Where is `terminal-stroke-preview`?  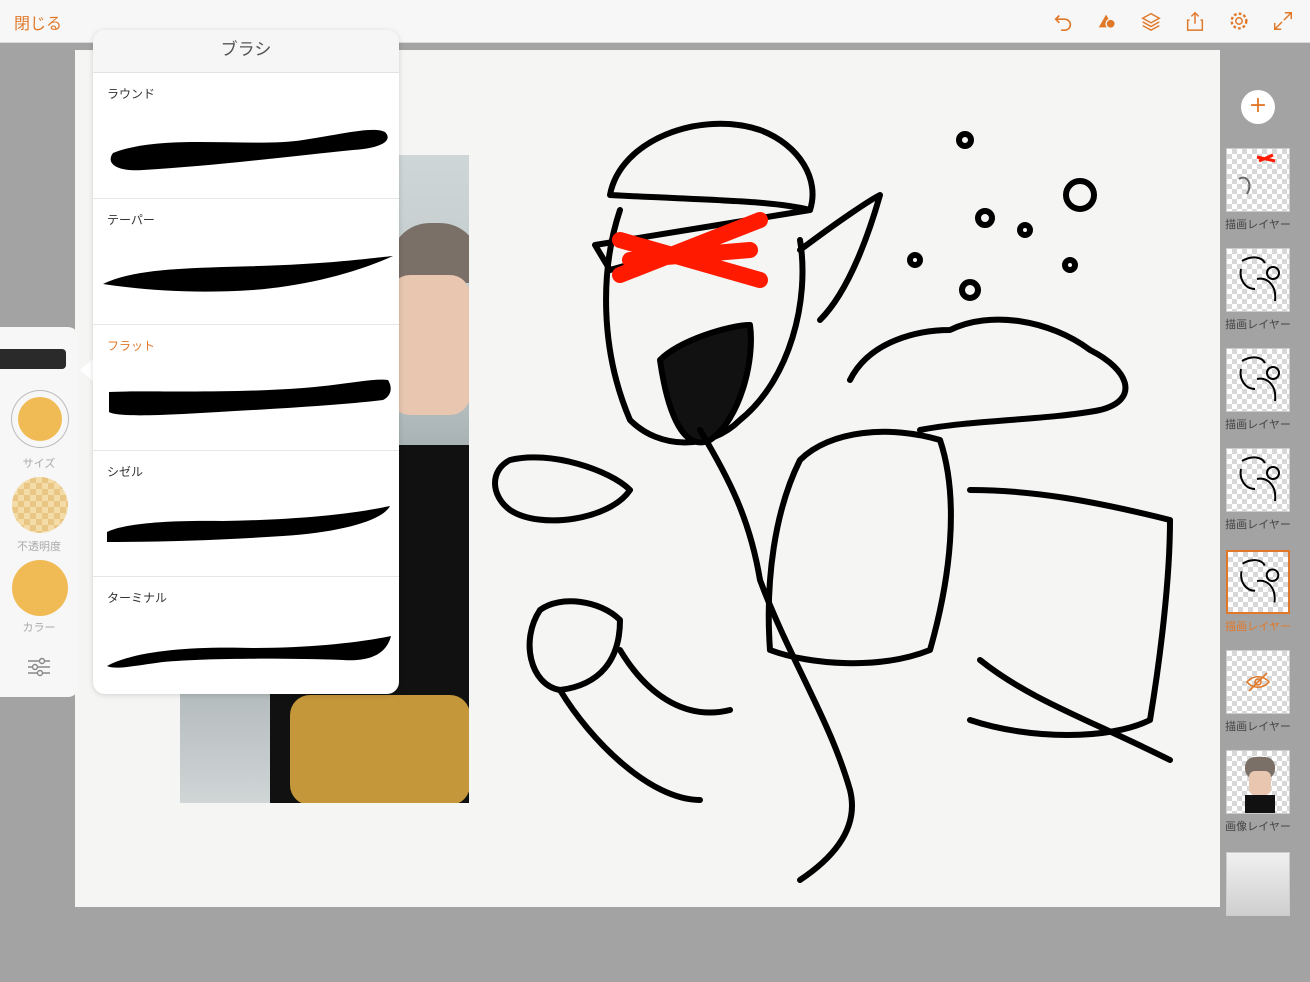 terminal-stroke-preview is located at coordinates (249, 652).